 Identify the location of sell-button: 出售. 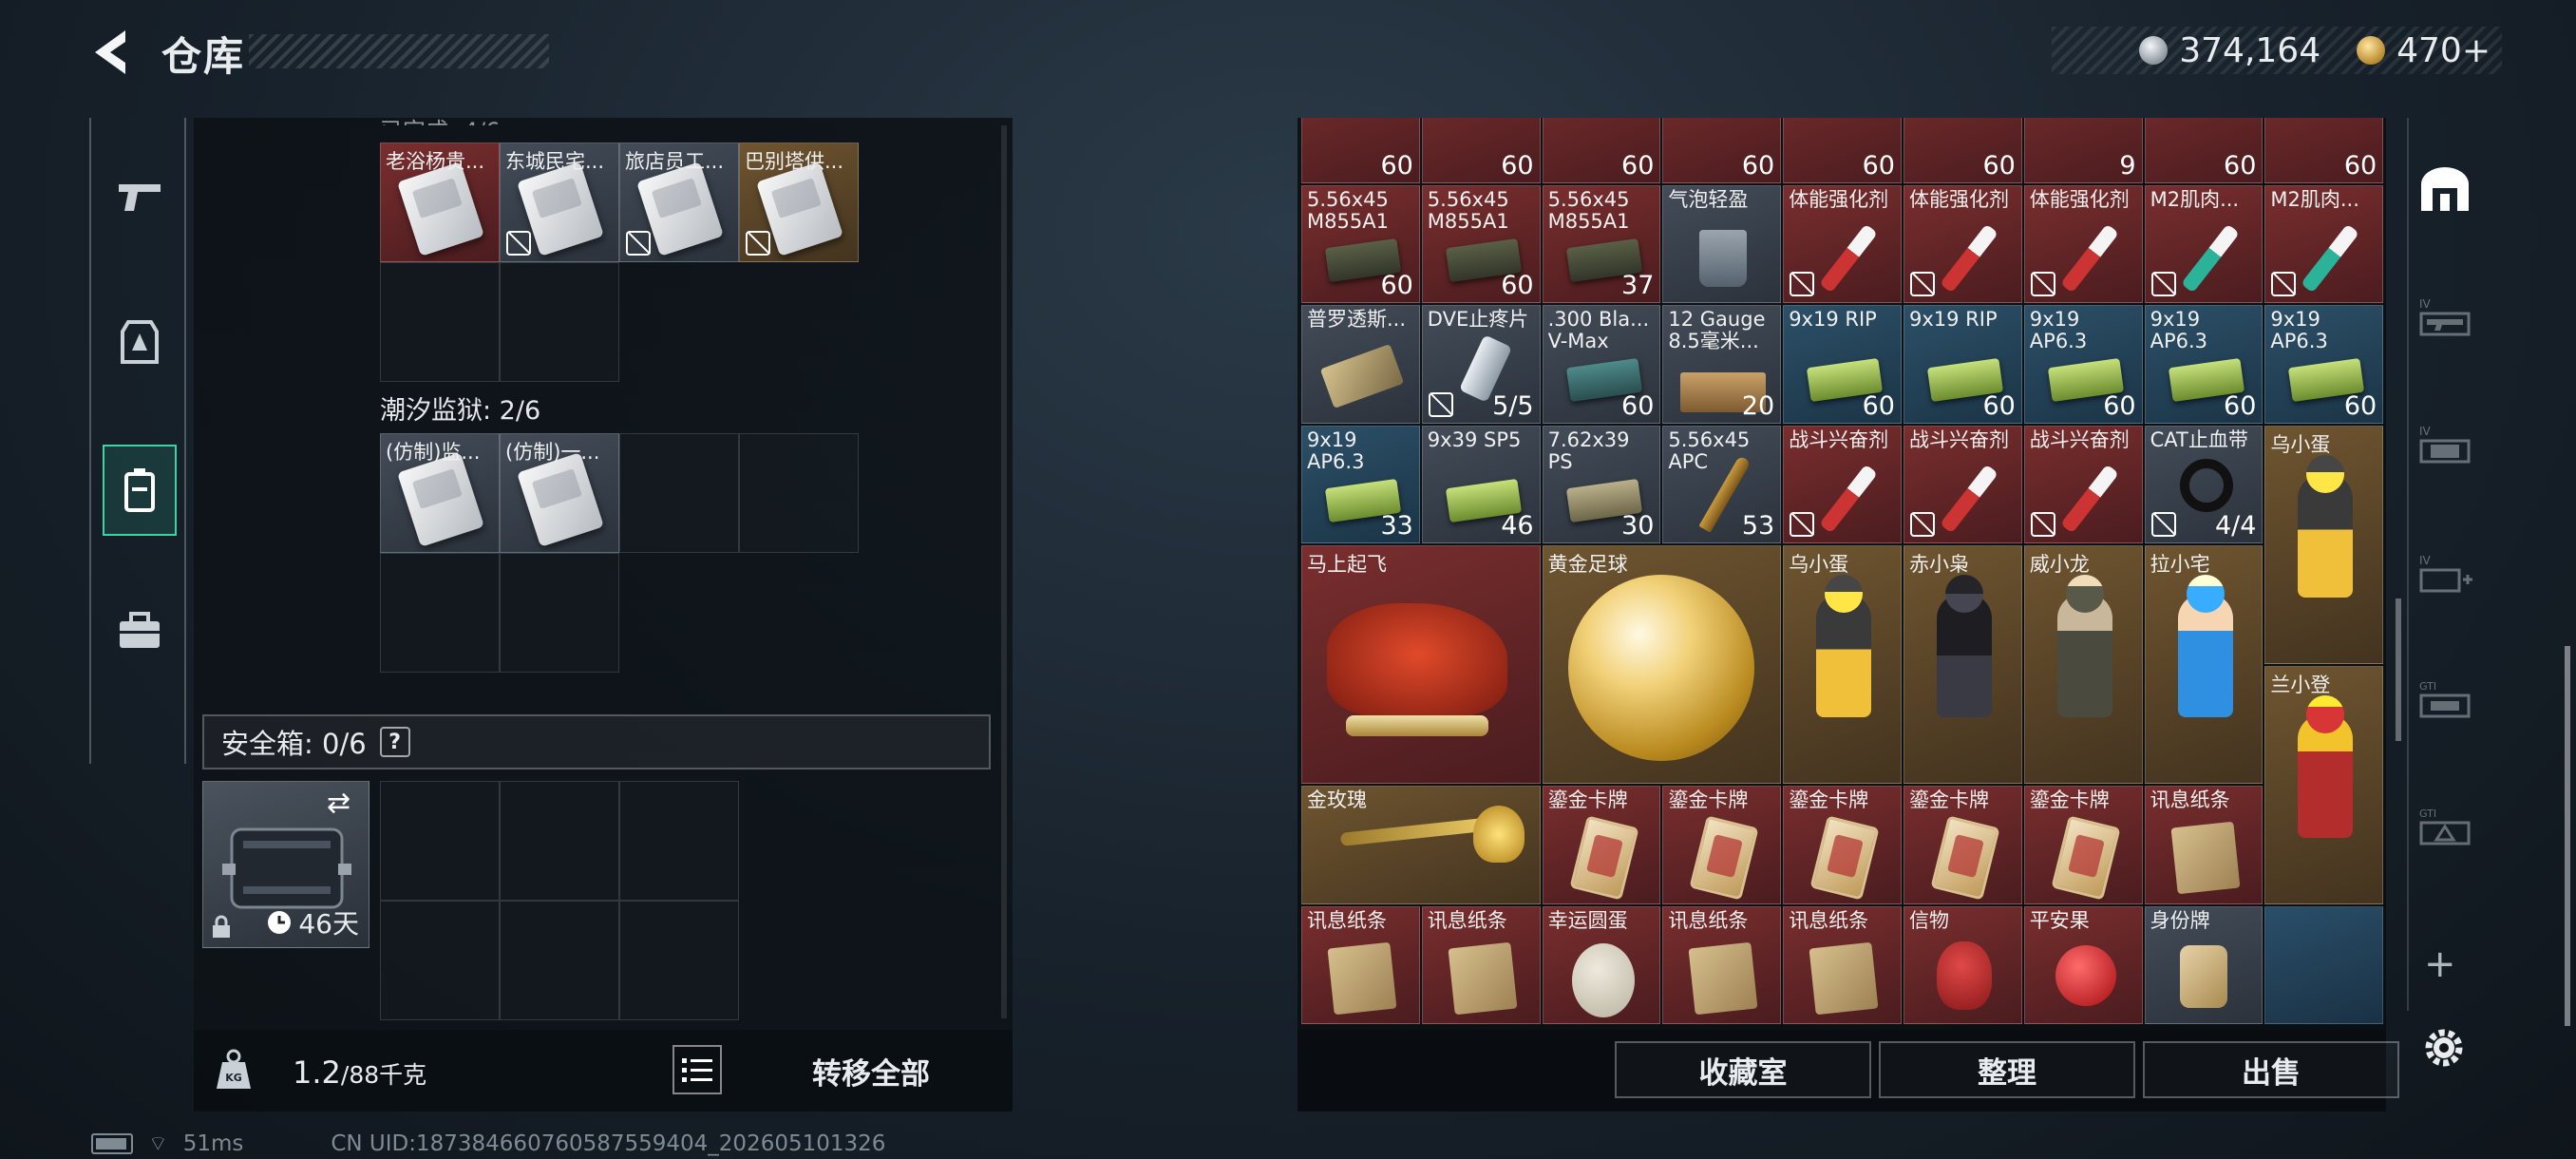
(2271, 1069).